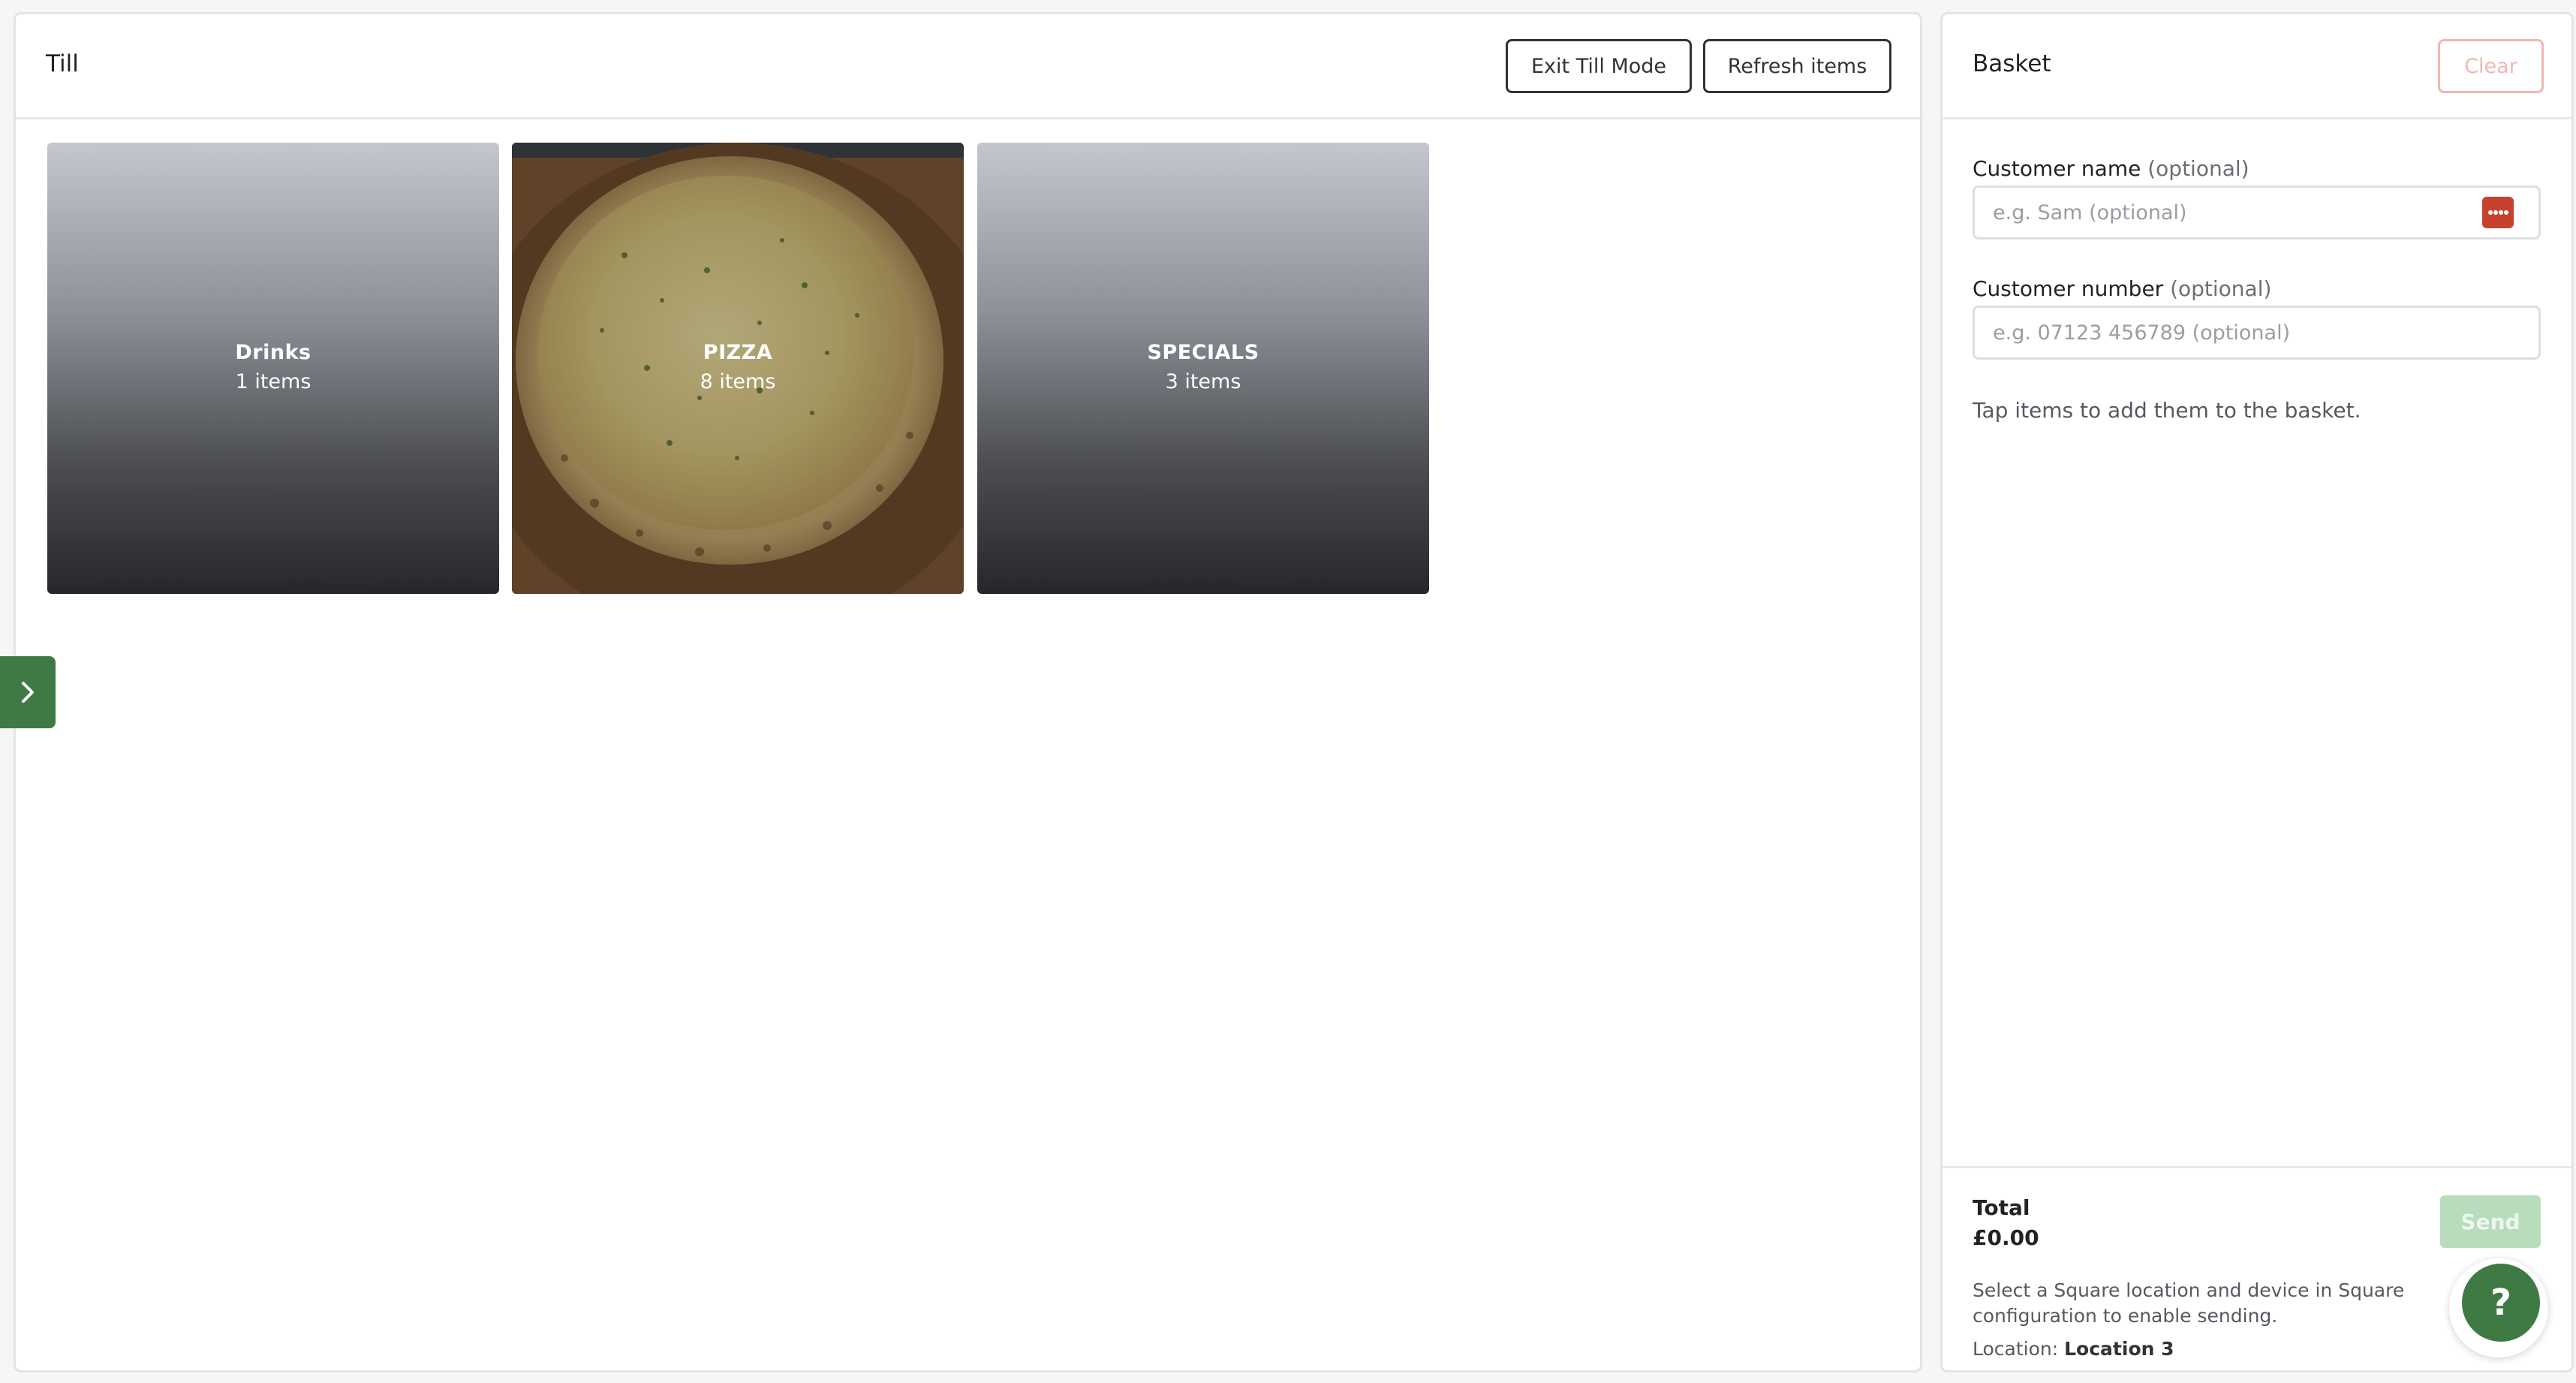 This screenshot has width=2576, height=1383. What do you see at coordinates (1797, 66) in the screenshot?
I see `refresh-items-button: Refresh items` at bounding box center [1797, 66].